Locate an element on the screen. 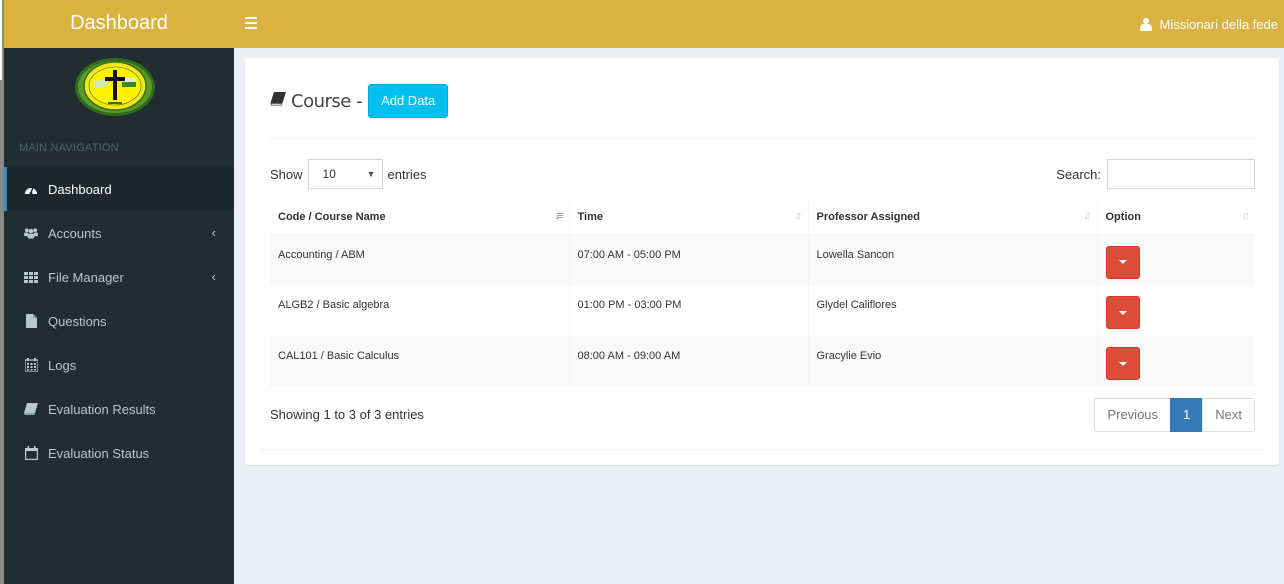  user-menu: Missionari della fede is located at coordinates (1209, 24).